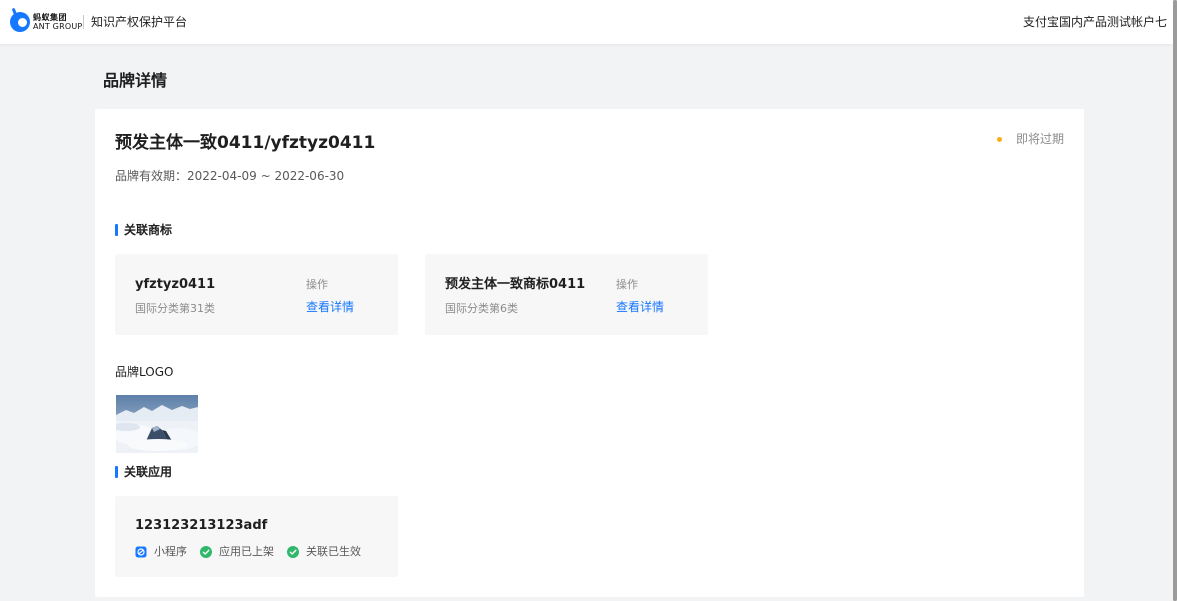  What do you see at coordinates (141, 551) in the screenshot?
I see `mini-program-icon` at bounding box center [141, 551].